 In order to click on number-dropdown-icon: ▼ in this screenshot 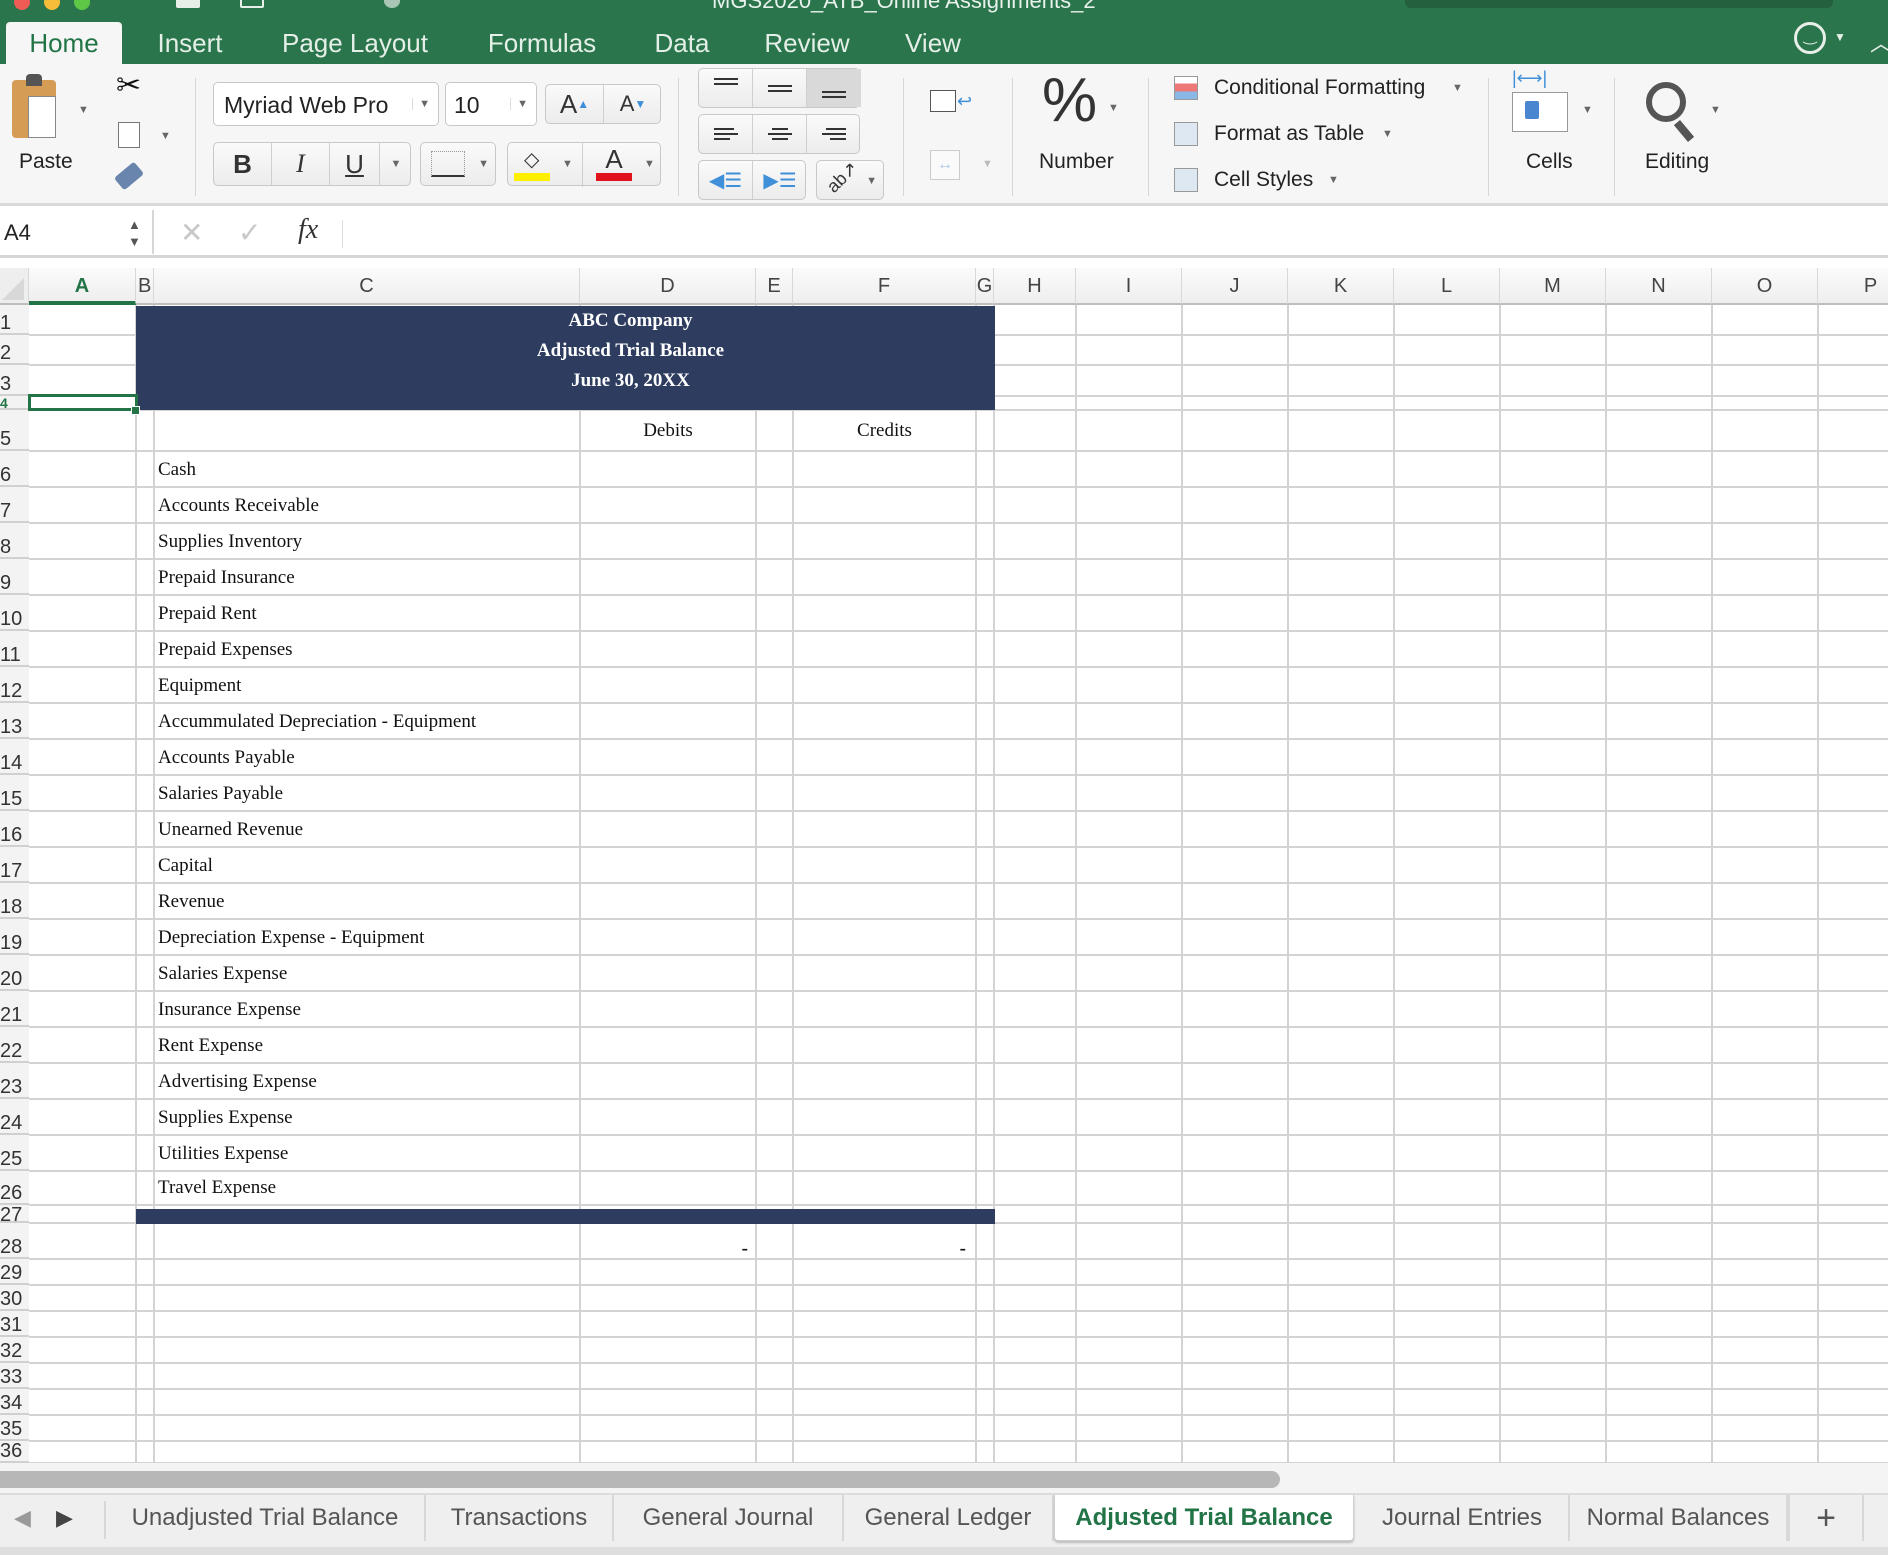, I will do `click(1113, 108)`.